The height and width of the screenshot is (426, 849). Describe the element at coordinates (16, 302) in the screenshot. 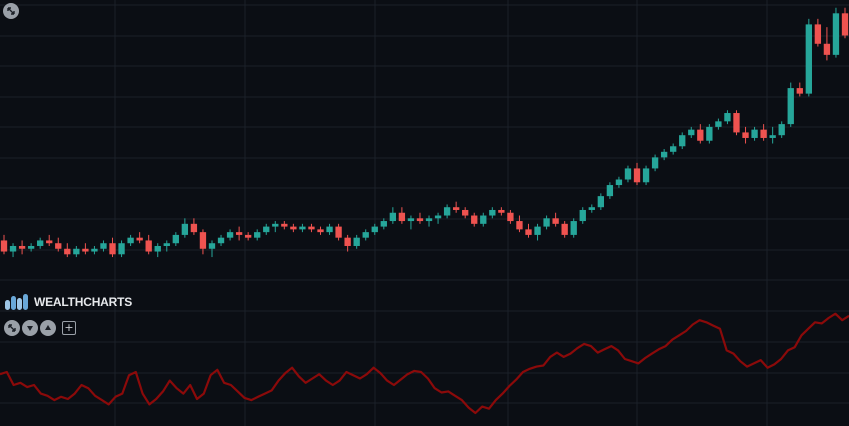

I see `wealthcharts-logo-icon` at that location.